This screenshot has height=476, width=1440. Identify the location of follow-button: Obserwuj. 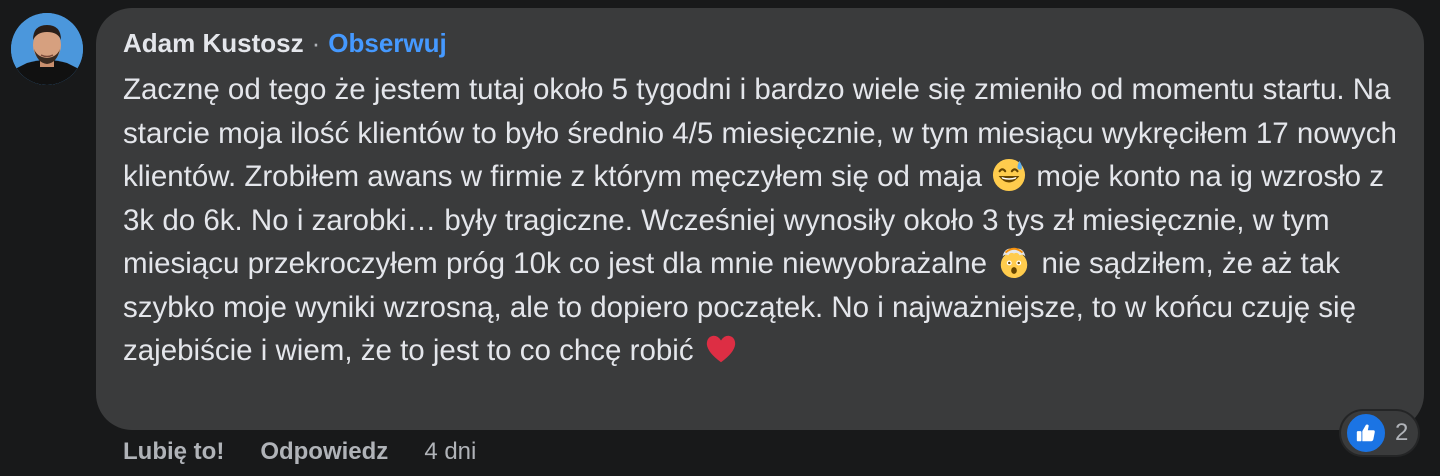
(387, 43).